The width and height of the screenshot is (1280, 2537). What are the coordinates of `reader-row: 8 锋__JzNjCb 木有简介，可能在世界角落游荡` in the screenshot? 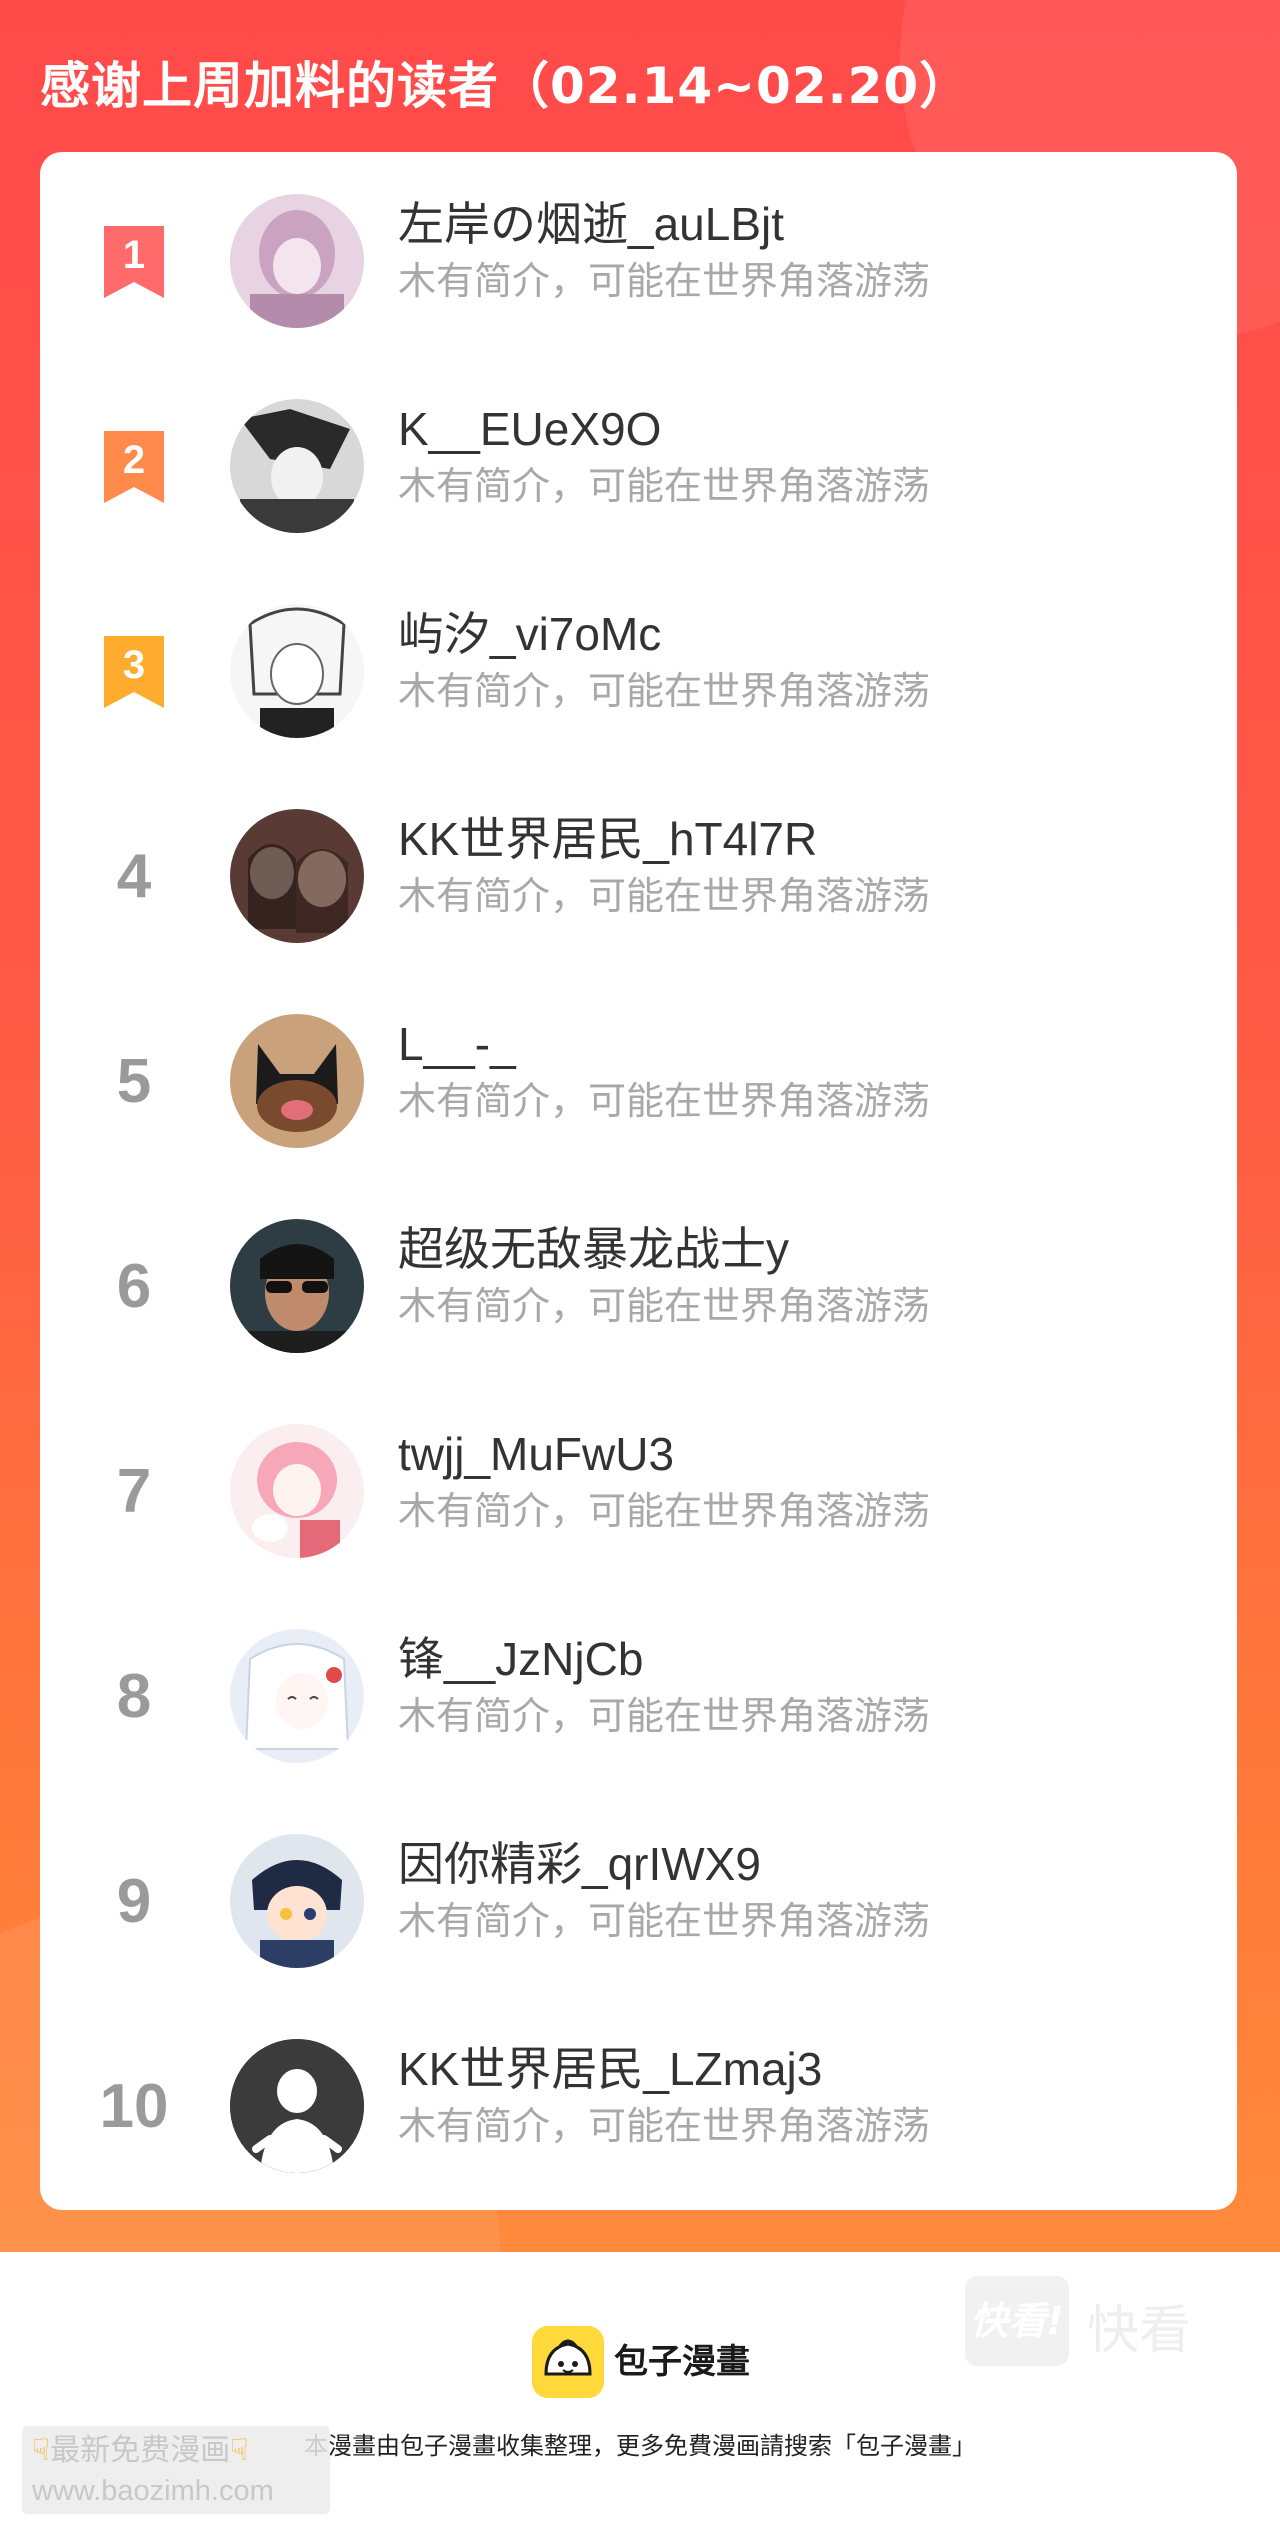 It's located at (638, 1689).